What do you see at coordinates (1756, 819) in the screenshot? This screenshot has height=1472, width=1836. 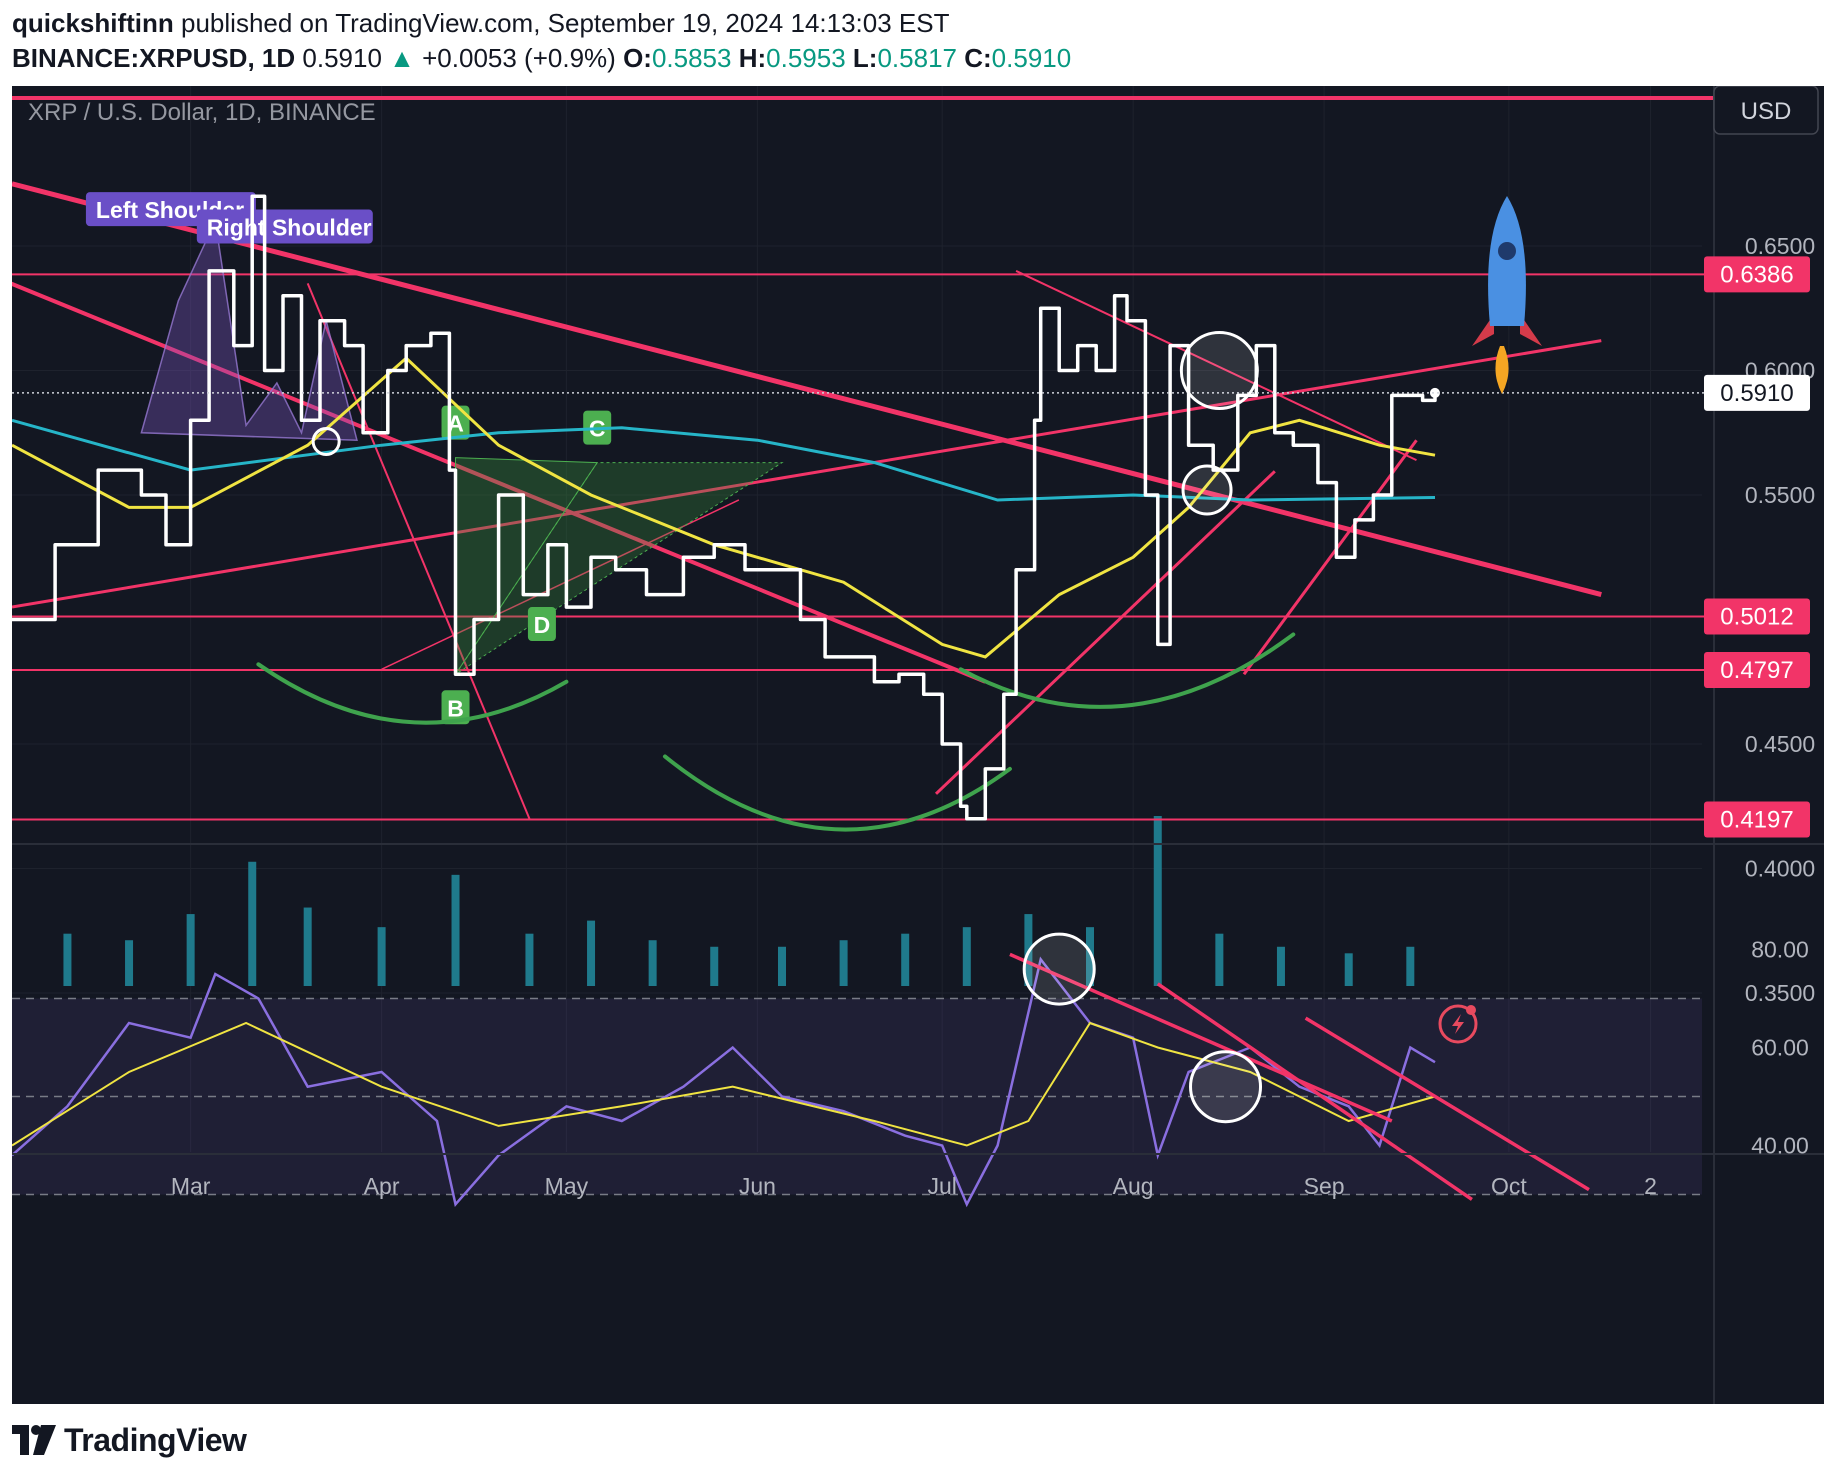 I see `level-label: 0.4197` at bounding box center [1756, 819].